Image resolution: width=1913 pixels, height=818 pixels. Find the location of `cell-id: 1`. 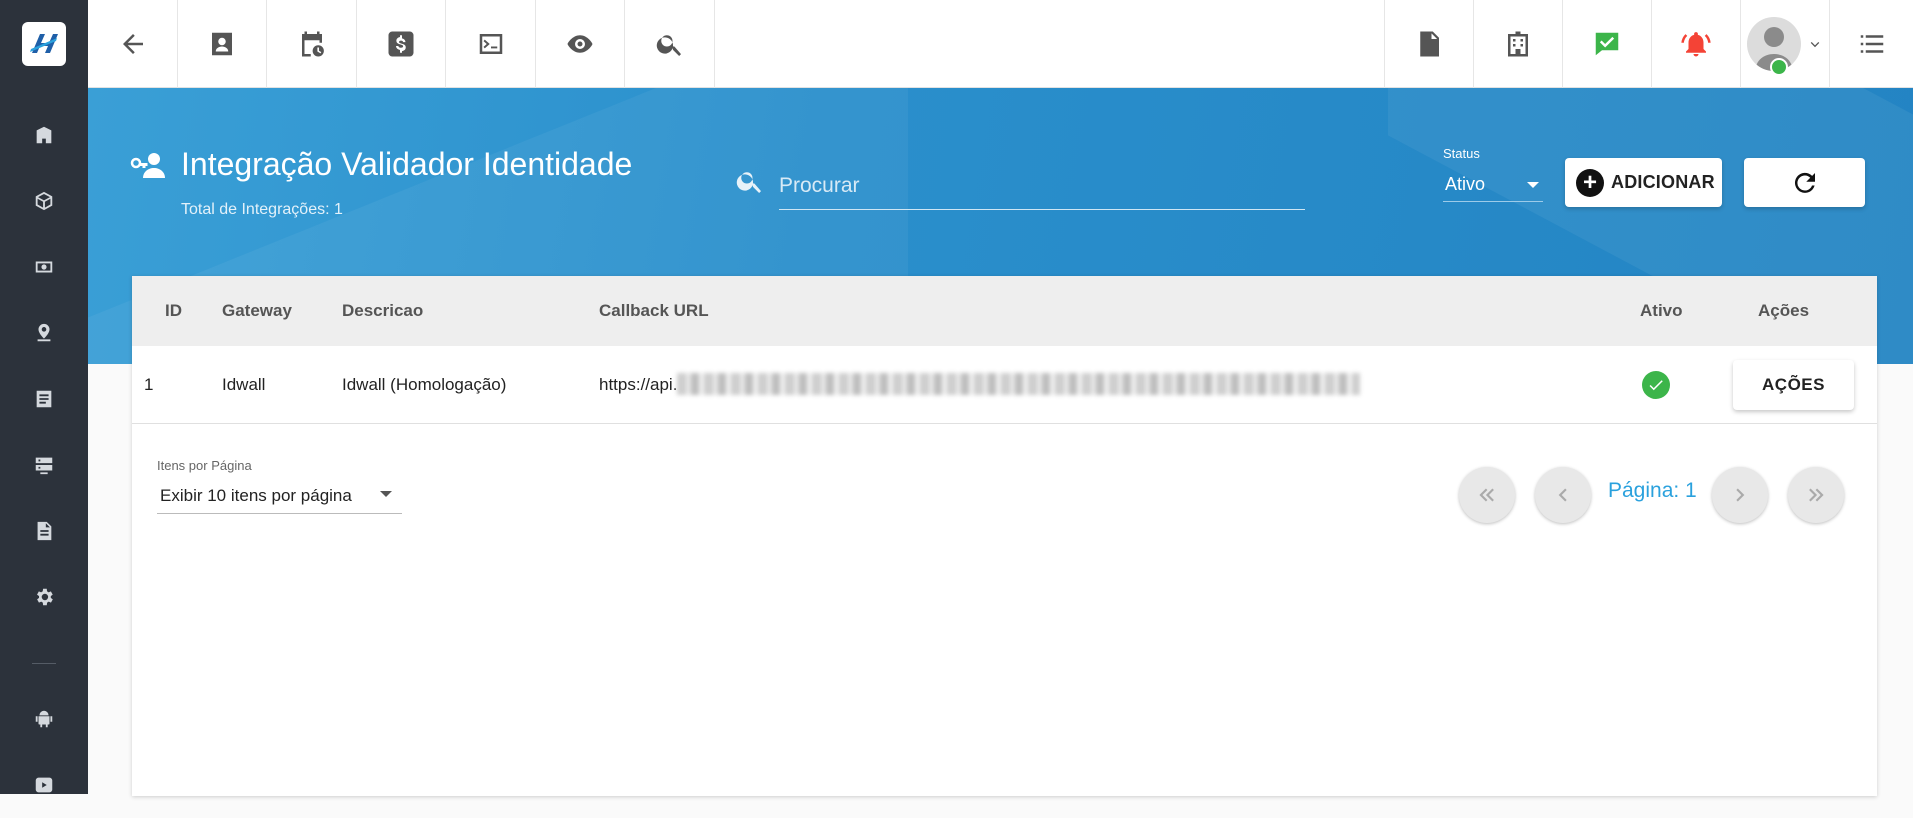

cell-id: 1 is located at coordinates (149, 384).